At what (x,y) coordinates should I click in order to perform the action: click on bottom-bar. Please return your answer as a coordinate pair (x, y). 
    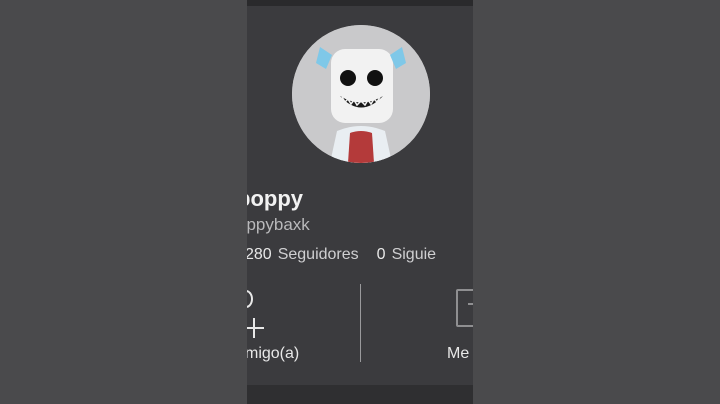
    Looking at the image, I should click on (360, 394).